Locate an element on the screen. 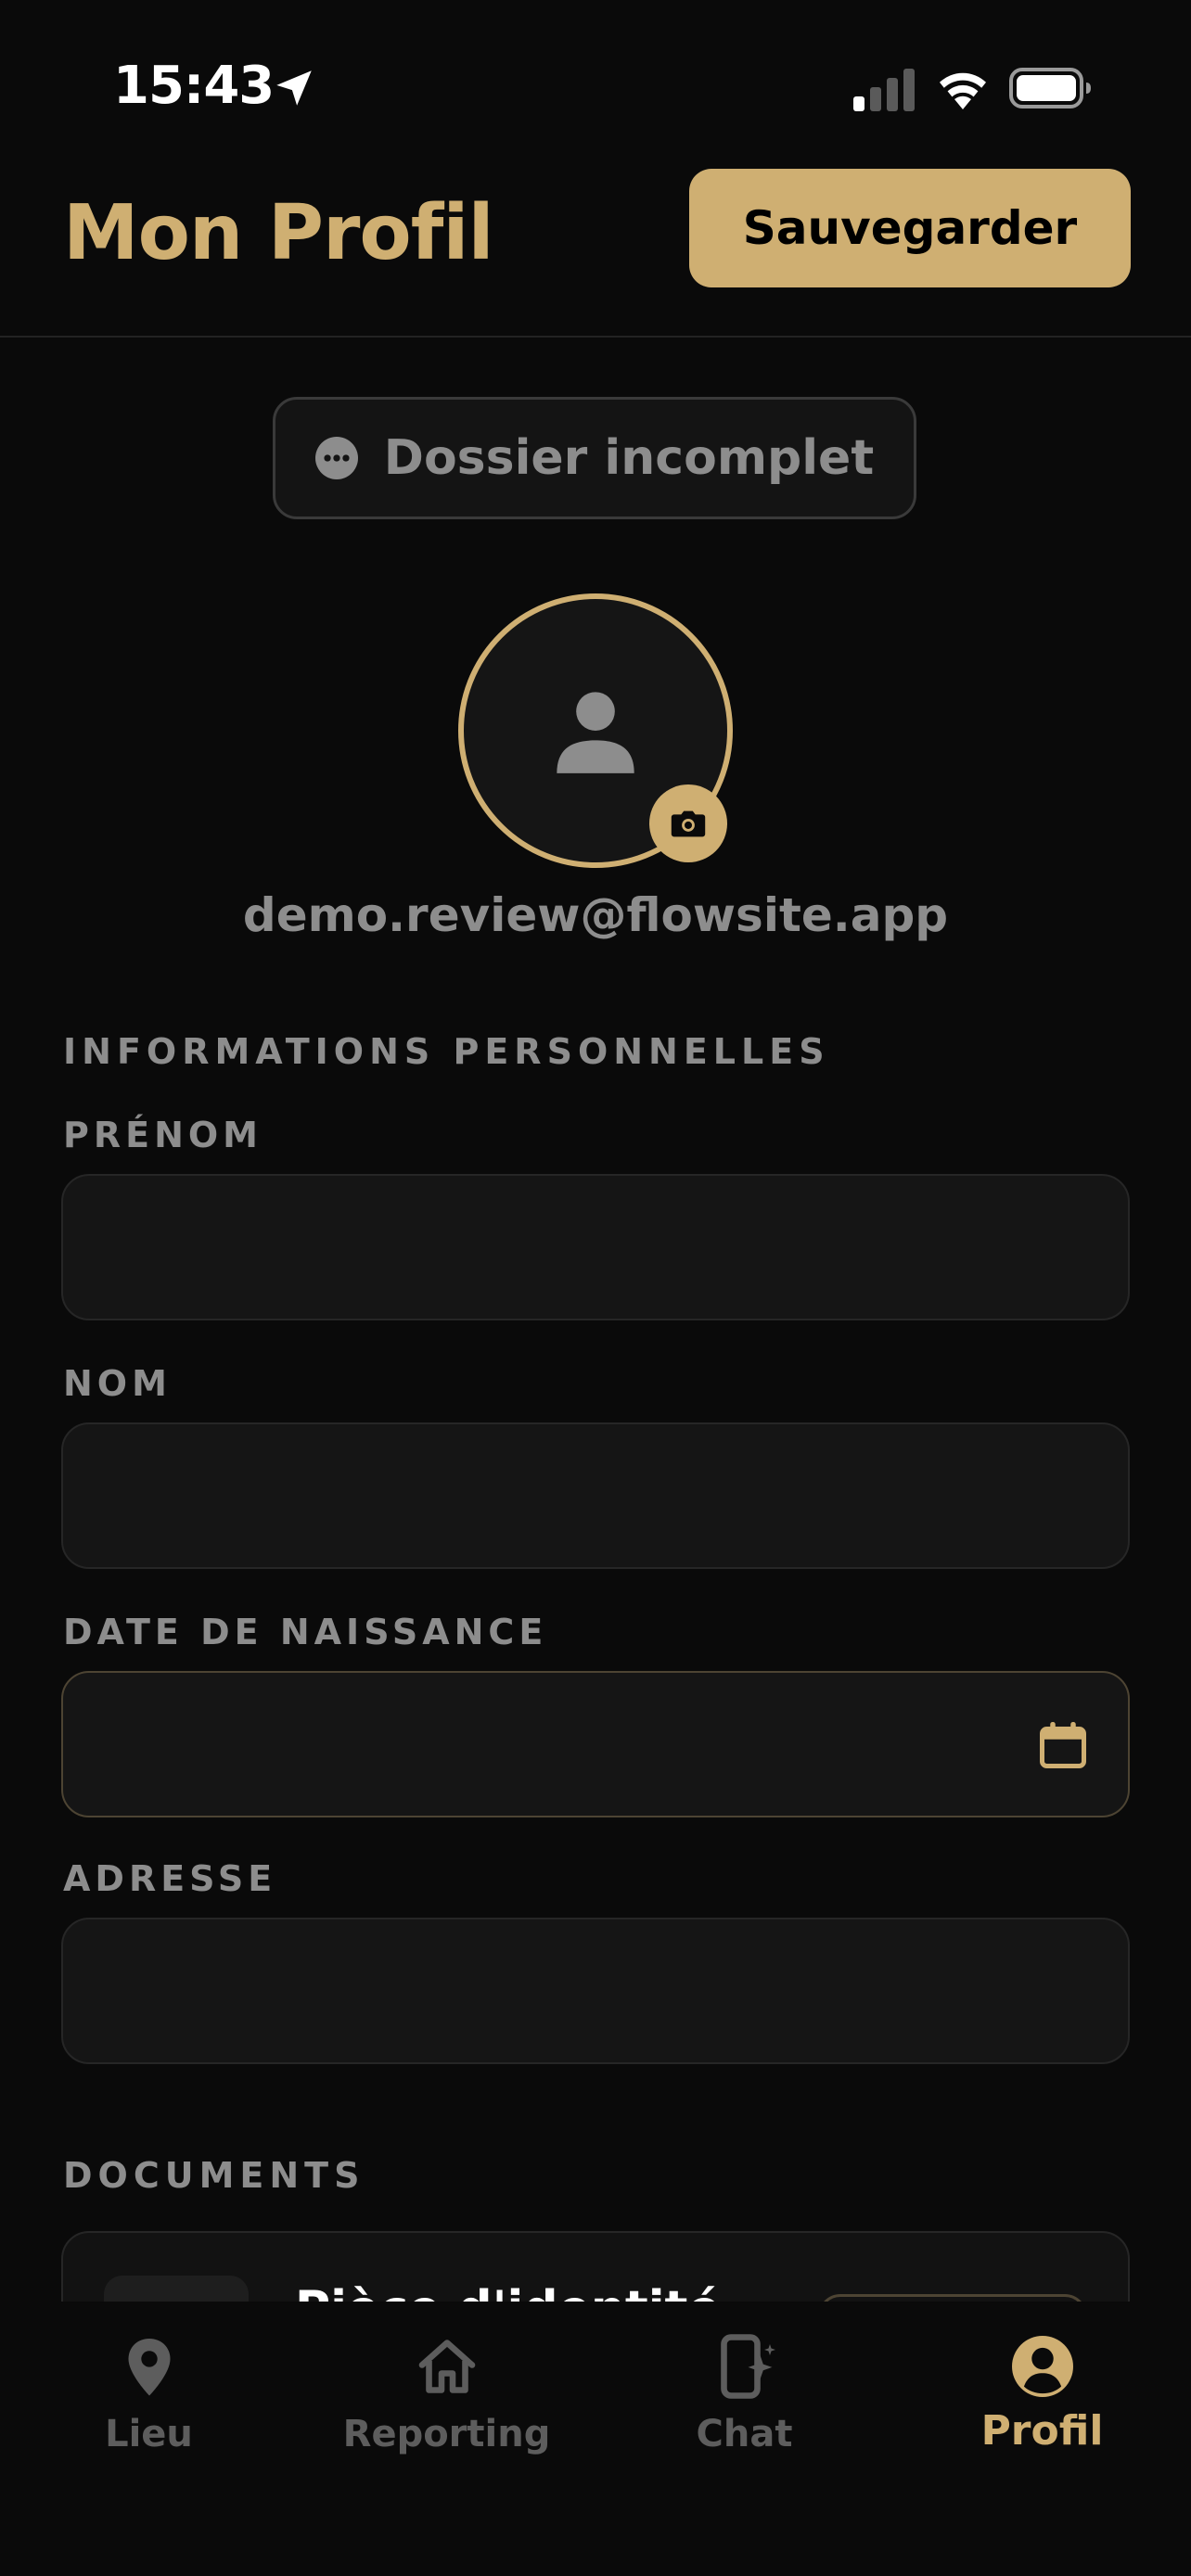 The width and height of the screenshot is (1191, 2576). address-input is located at coordinates (595, 1991).